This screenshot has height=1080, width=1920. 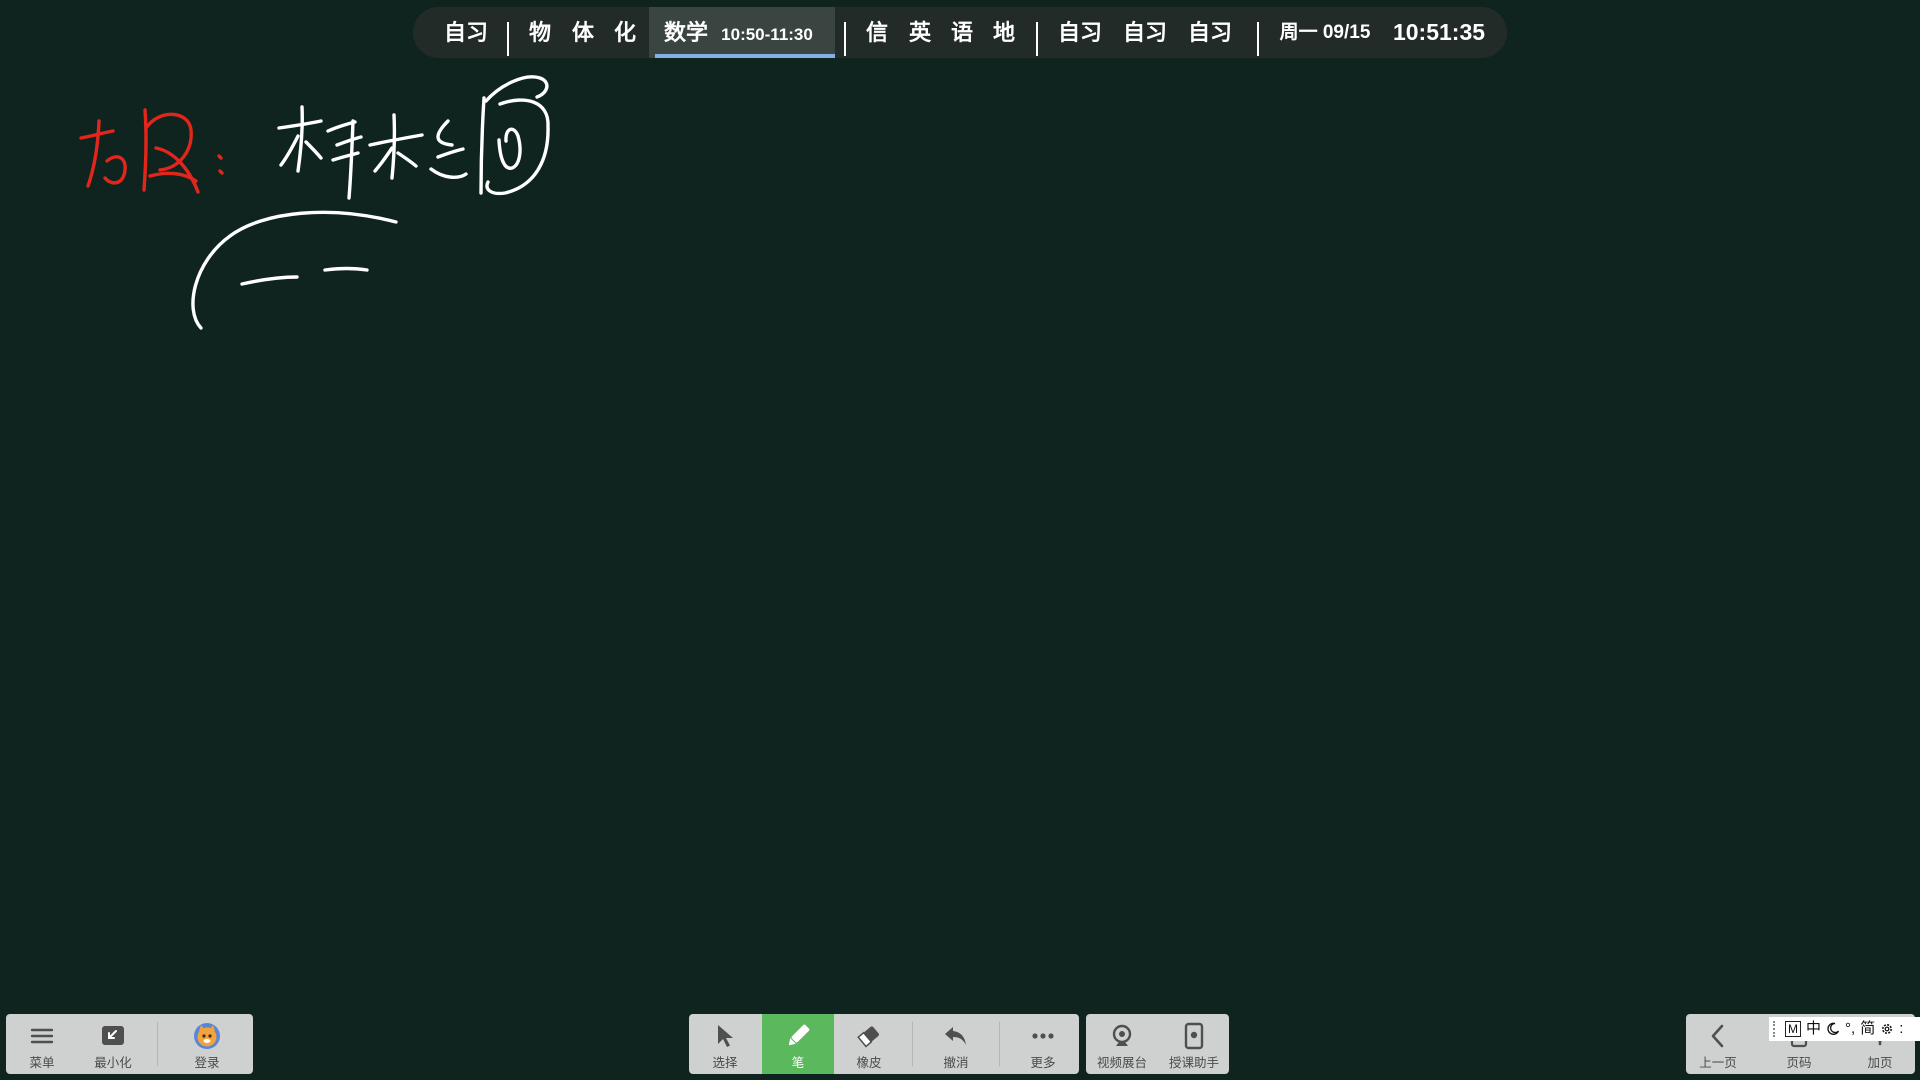 I want to click on undo-button: 撤消, so click(x=956, y=1044).